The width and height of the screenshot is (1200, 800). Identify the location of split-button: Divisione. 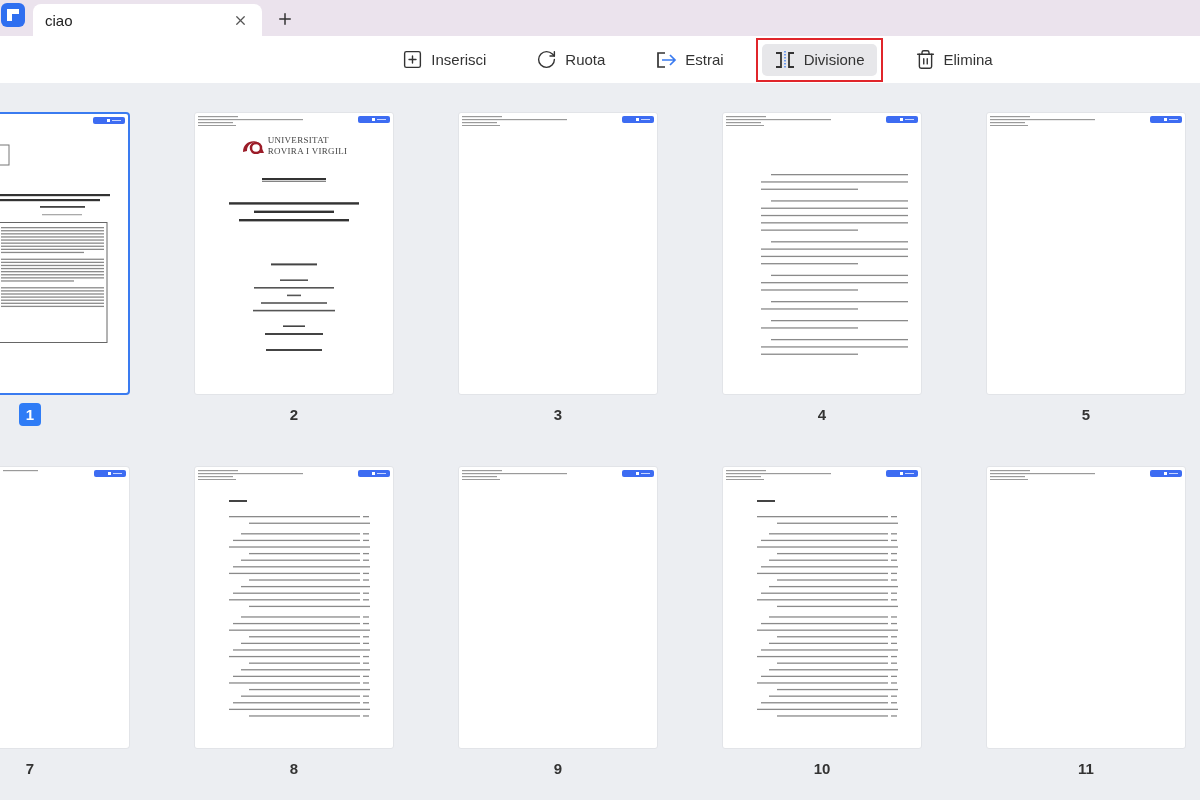
(819, 59).